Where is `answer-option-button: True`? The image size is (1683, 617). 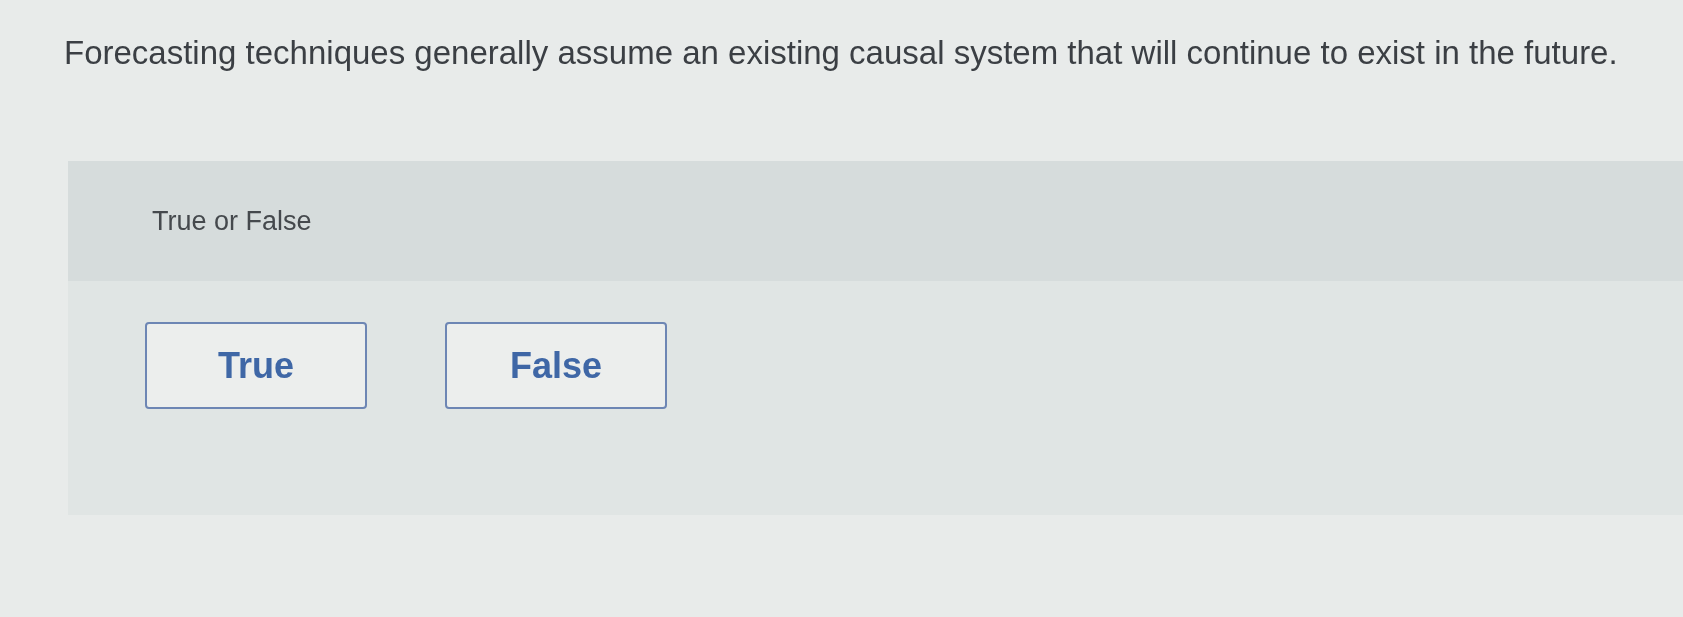 answer-option-button: True is located at coordinates (256, 365).